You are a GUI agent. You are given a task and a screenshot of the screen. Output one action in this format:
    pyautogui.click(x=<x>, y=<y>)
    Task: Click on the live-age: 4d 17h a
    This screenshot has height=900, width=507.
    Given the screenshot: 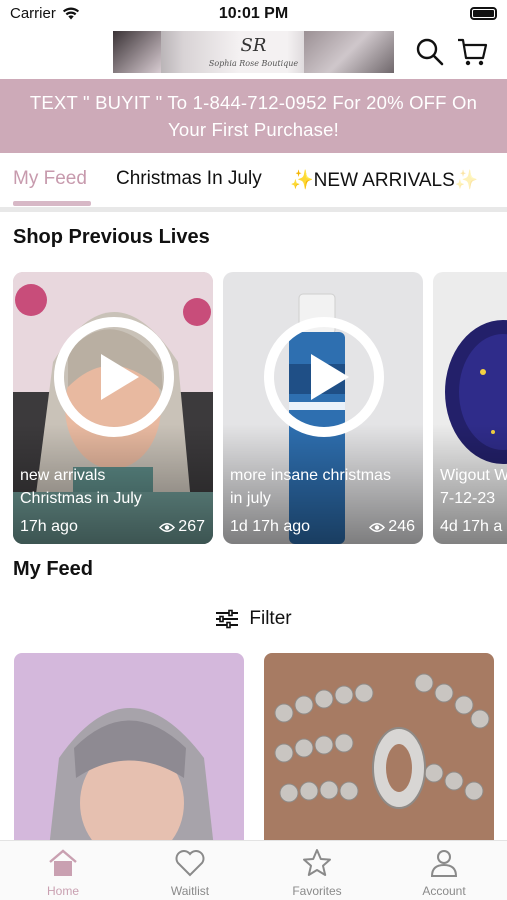 What is the action you would take?
    pyautogui.click(x=471, y=526)
    